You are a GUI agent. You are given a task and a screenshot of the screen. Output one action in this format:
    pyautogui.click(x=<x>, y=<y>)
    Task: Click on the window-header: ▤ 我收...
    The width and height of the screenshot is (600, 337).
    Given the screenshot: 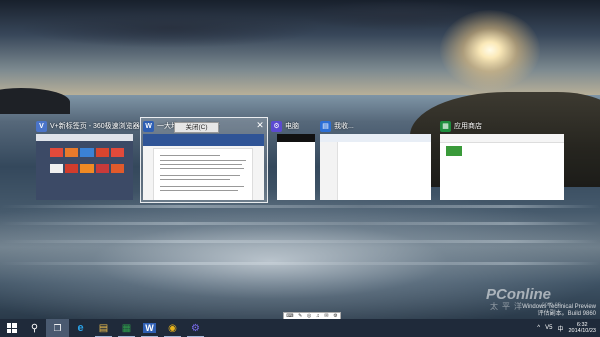 What is the action you would take?
    pyautogui.click(x=337, y=126)
    